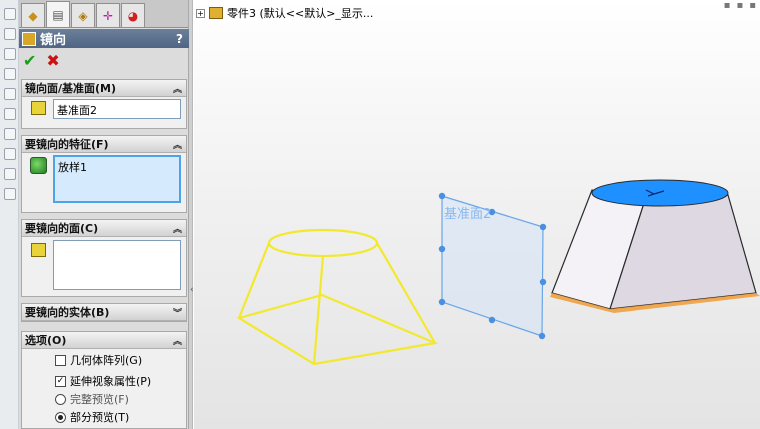 Image resolution: width=760 pixels, height=429 pixels. I want to click on mirror-plane-field: 基准面2, so click(117, 109).